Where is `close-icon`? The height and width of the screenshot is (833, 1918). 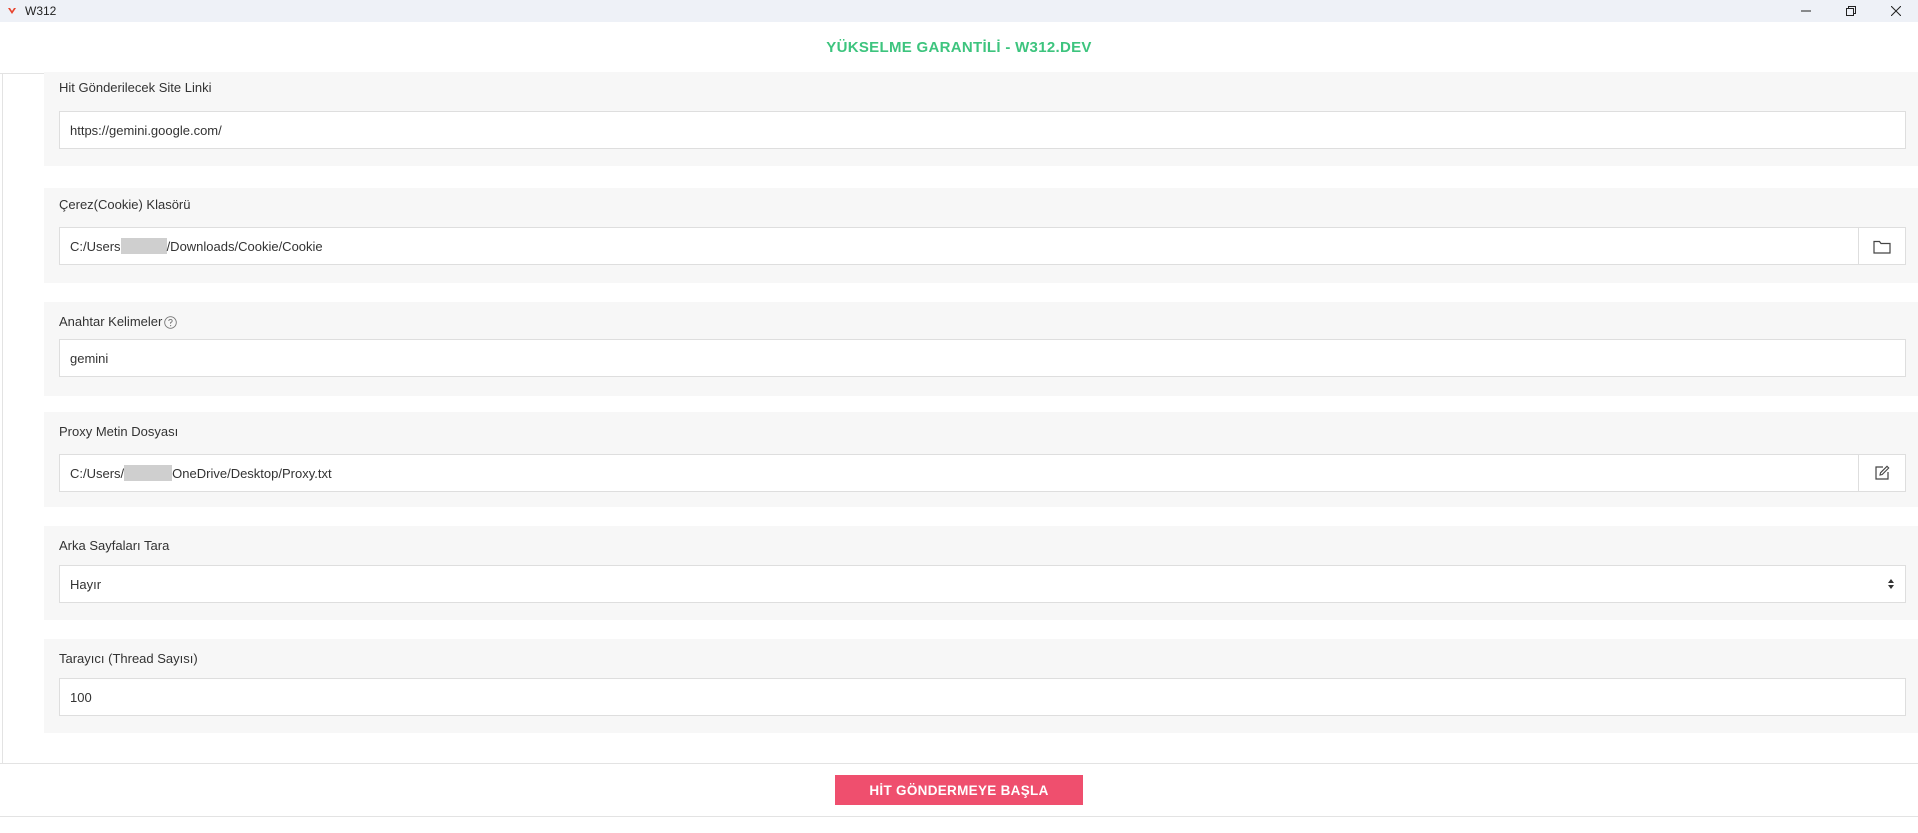
close-icon is located at coordinates (1895, 11).